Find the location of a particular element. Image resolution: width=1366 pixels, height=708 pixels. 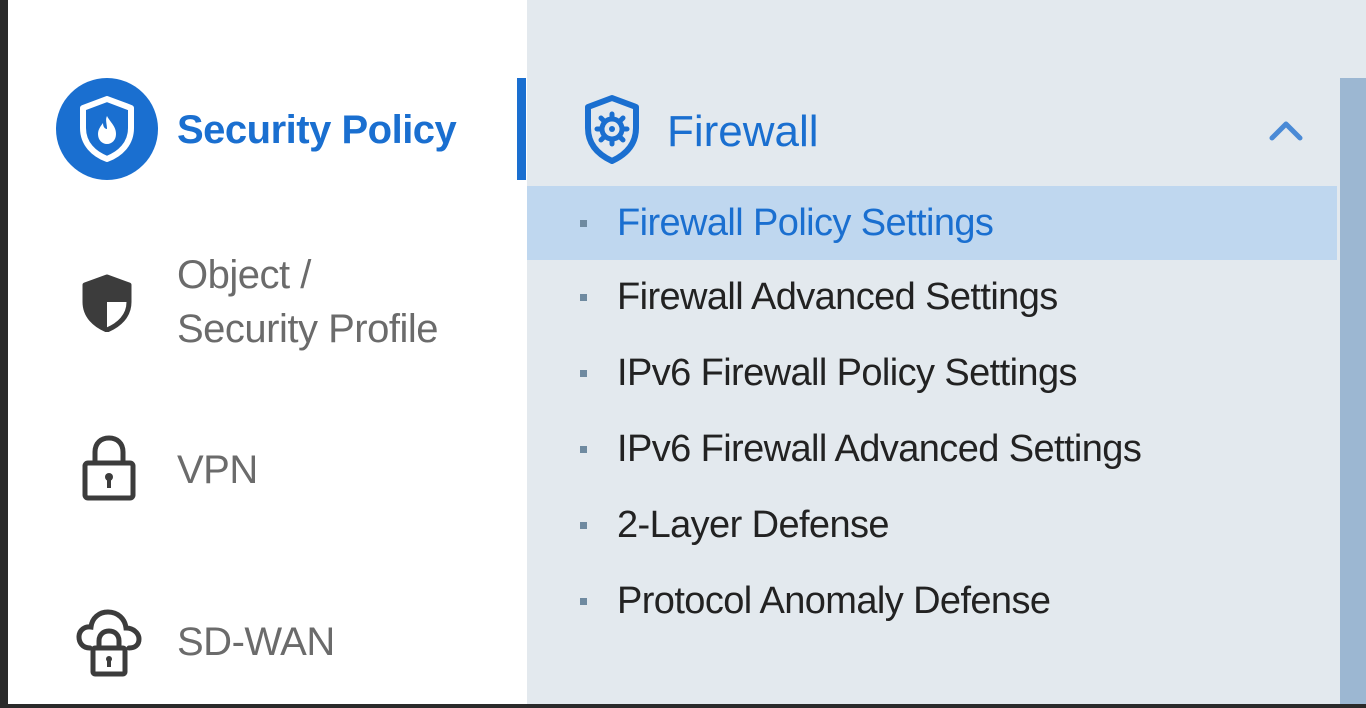

submenu-item-ipv6-firewall-advanced-settings: IPv6 Firewall Advanced Settings is located at coordinates (932, 450).